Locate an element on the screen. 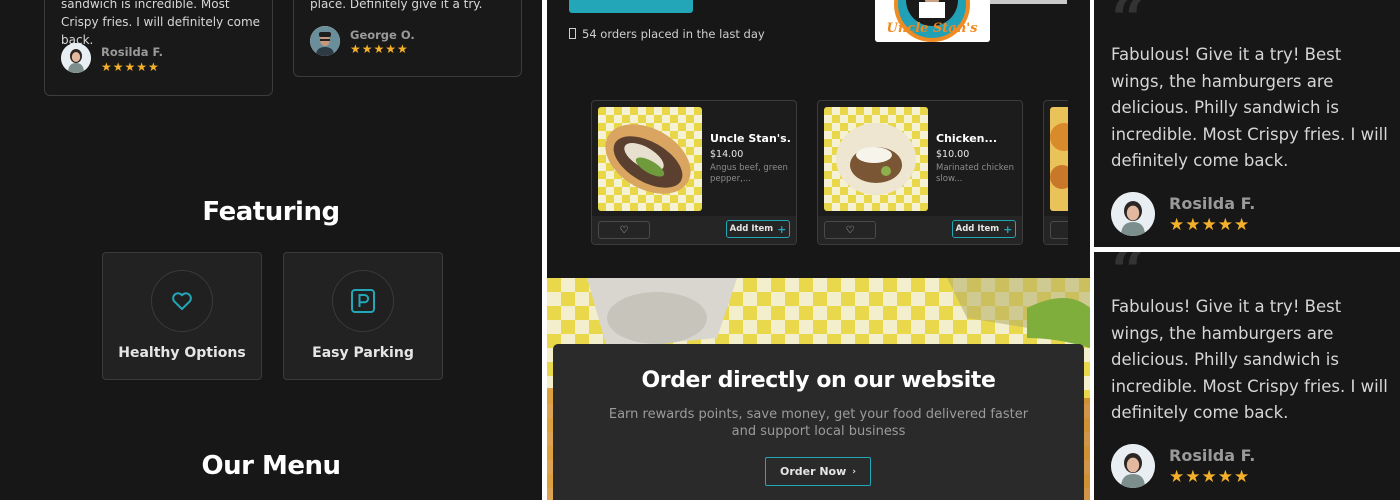 This screenshot has width=1400, height=500. box-icon is located at coordinates (572, 33).